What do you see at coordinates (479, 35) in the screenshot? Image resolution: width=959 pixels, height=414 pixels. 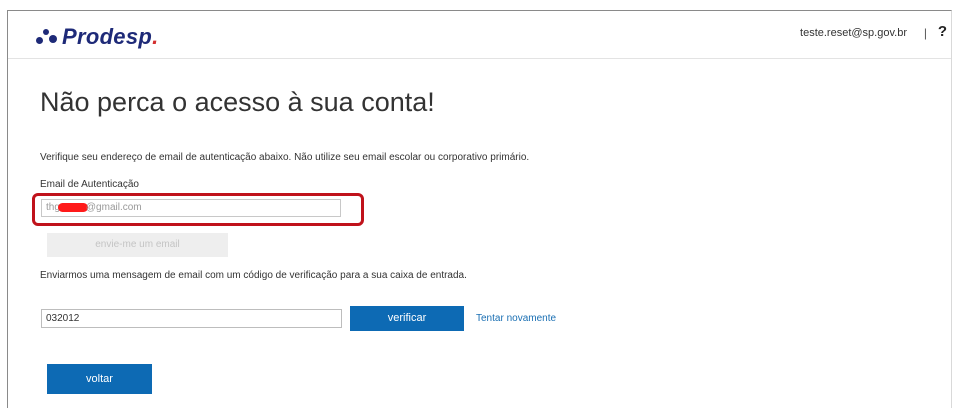 I see `header-bar: Prodesp. teste.reset@sp.gov.br | ?` at bounding box center [479, 35].